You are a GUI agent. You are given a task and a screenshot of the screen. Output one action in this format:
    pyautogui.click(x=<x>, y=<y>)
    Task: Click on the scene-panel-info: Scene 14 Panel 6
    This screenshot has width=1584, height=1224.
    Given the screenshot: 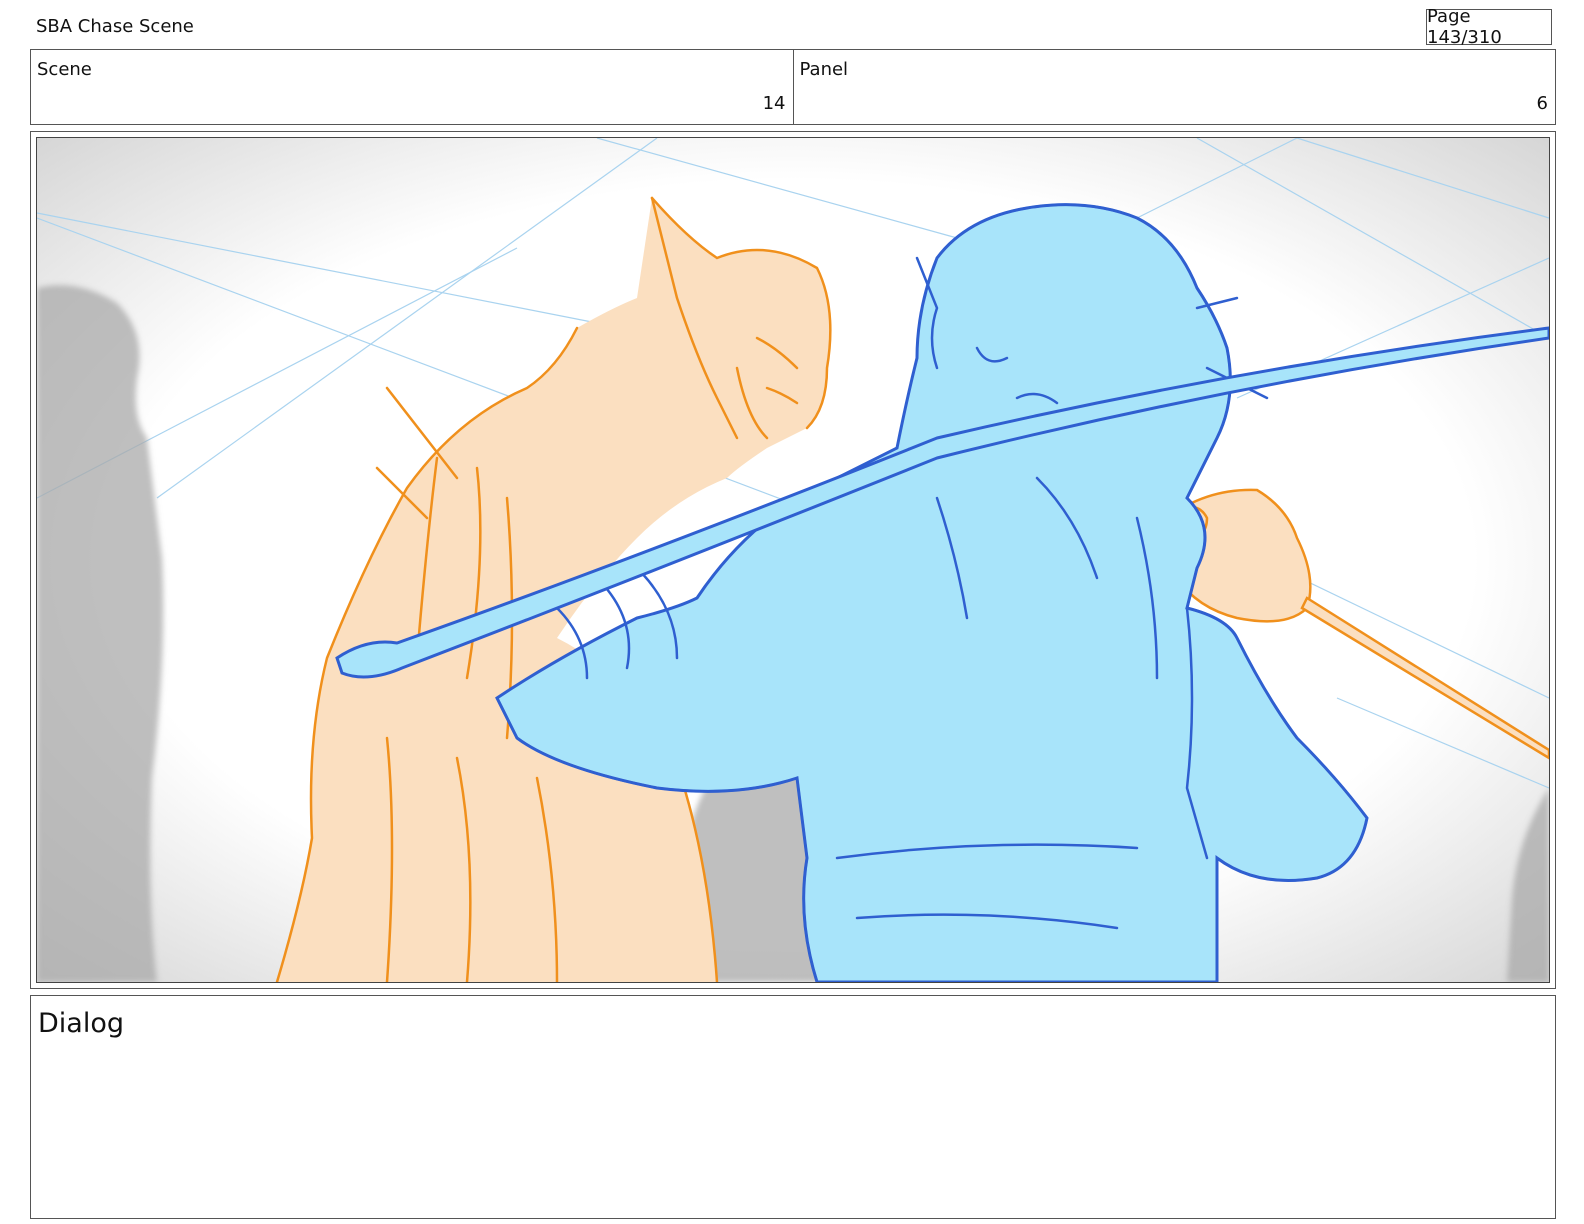 What is the action you would take?
    pyautogui.click(x=793, y=87)
    